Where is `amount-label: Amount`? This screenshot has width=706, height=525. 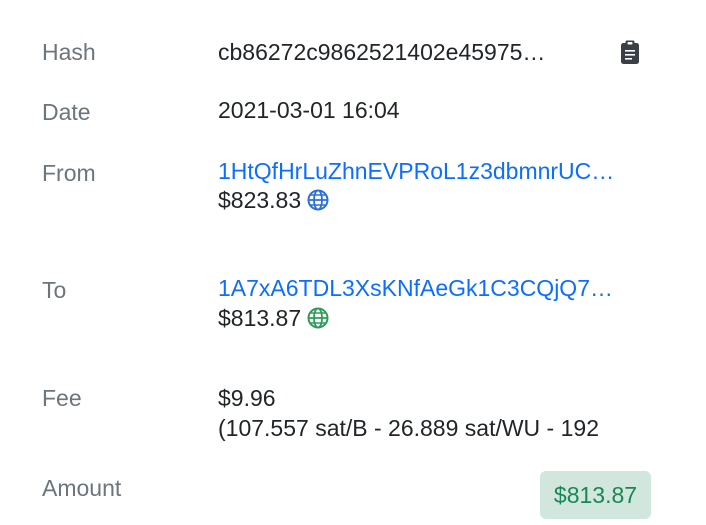 amount-label: Amount is located at coordinates (82, 488).